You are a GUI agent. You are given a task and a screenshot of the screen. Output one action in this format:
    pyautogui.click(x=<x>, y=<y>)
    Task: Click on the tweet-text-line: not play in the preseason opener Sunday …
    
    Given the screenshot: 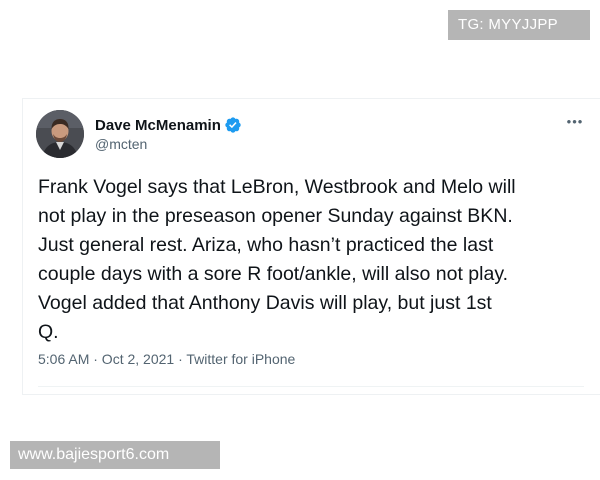 What is the action you would take?
    pyautogui.click(x=275, y=216)
    